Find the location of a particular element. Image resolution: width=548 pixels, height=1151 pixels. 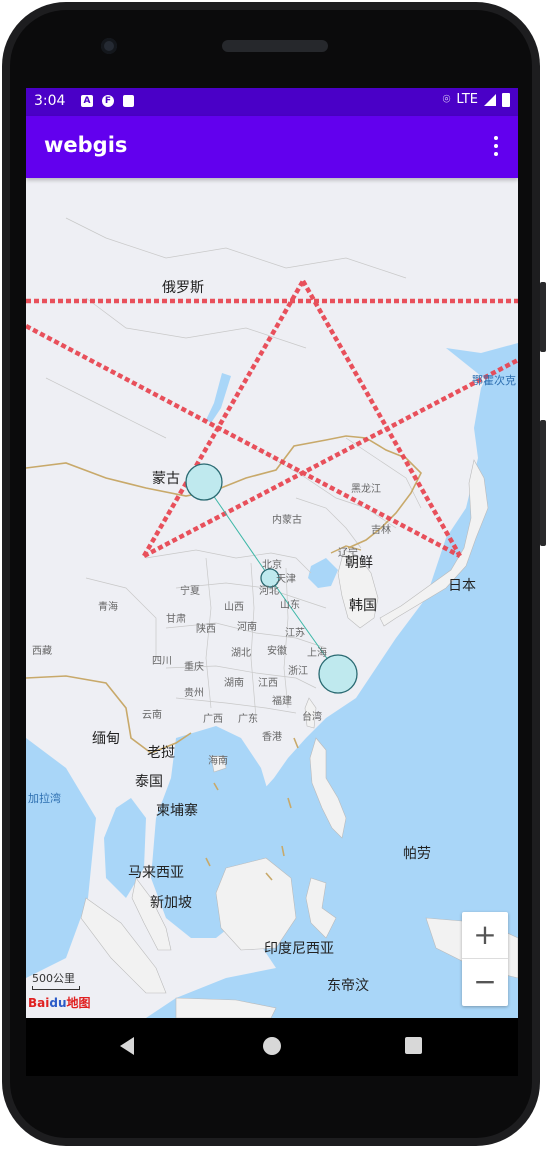

label-indonesia: 印度尼西亚 is located at coordinates (299, 949).